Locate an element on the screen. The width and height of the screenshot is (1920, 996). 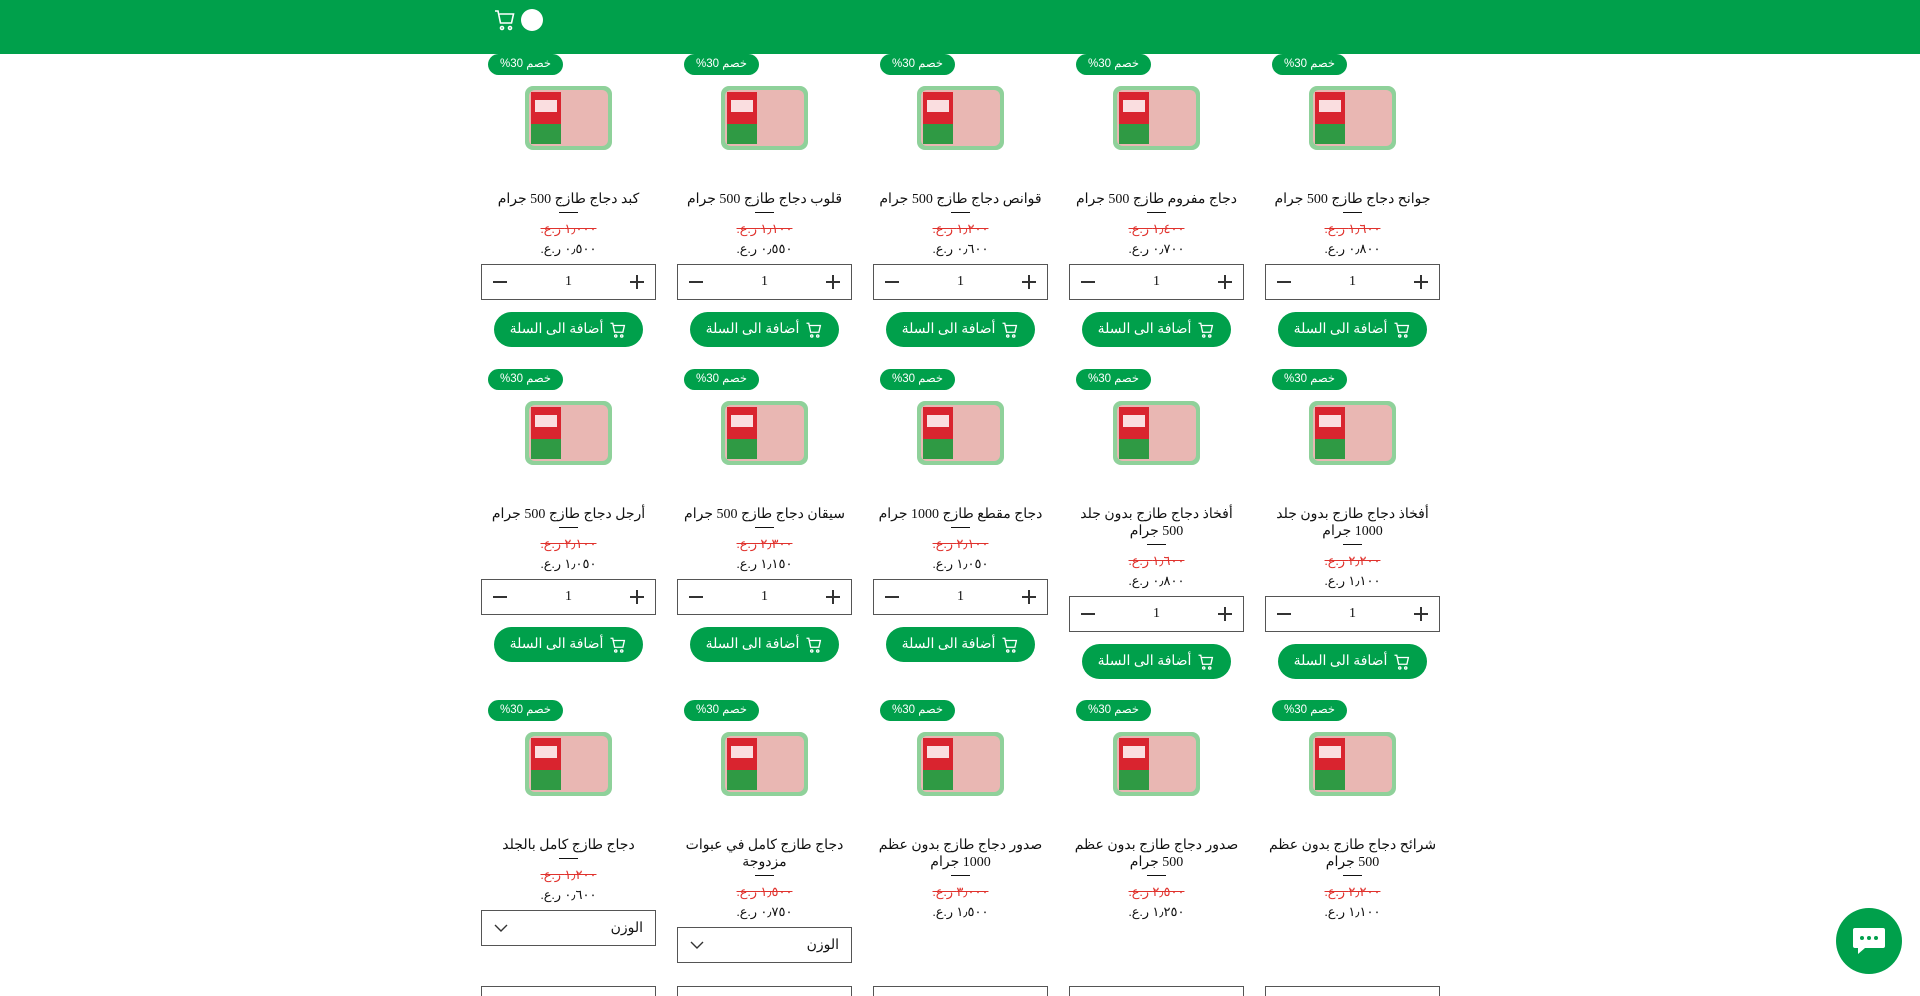
product-title: سيقان دجاج طازج 500 جرام is located at coordinates (764, 514).